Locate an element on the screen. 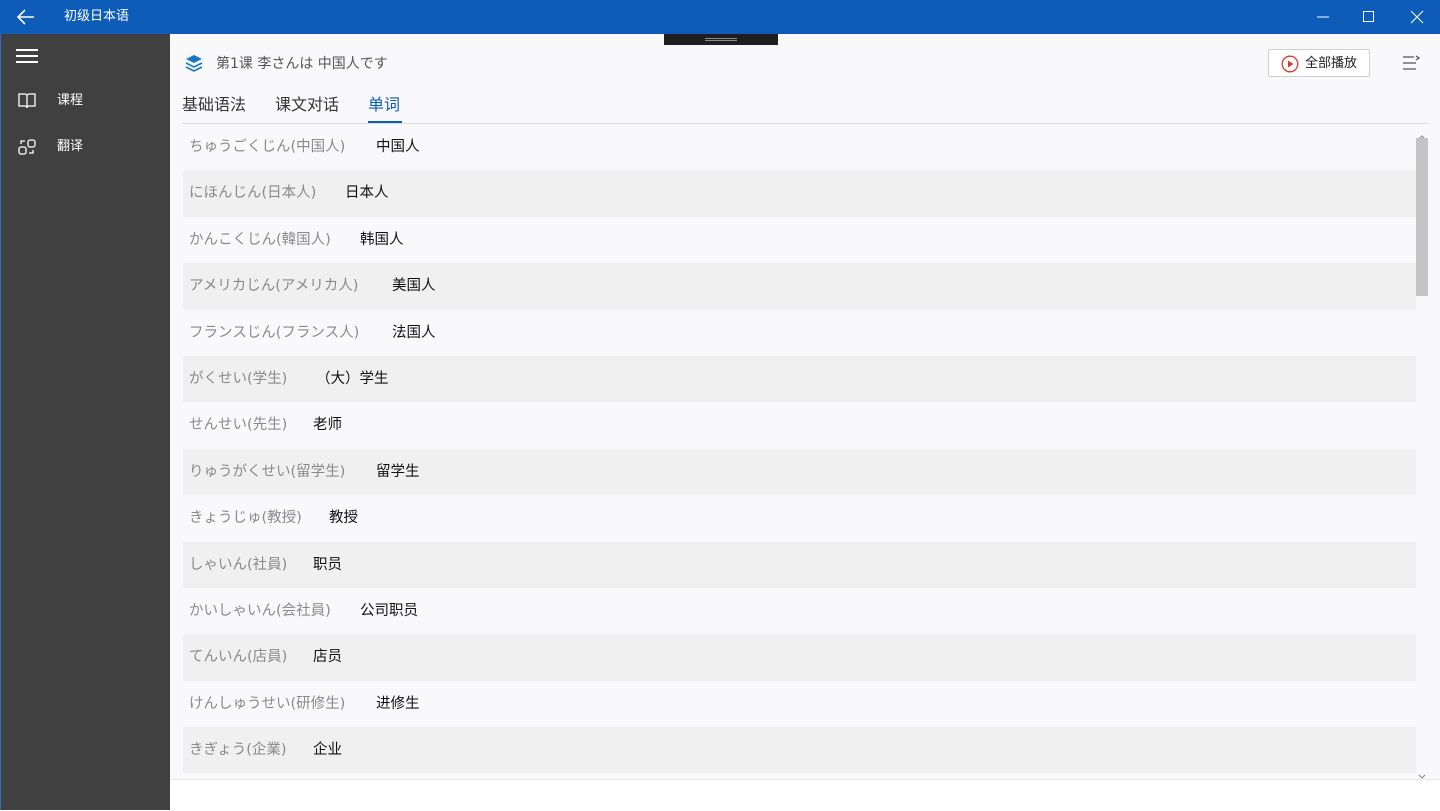 This screenshot has width=1440, height=811. list-options-icon is located at coordinates (1411, 63).